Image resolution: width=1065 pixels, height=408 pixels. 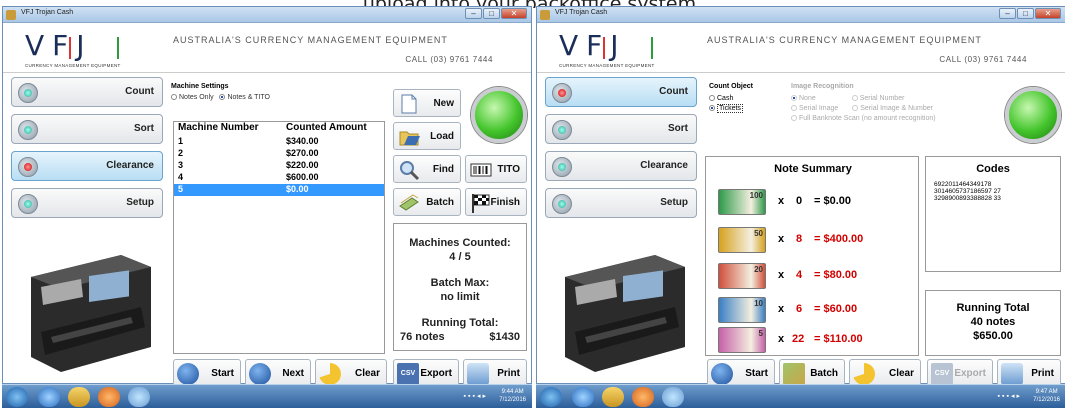 I want to click on table-header: Machine Number Counted Amount, so click(x=272, y=127).